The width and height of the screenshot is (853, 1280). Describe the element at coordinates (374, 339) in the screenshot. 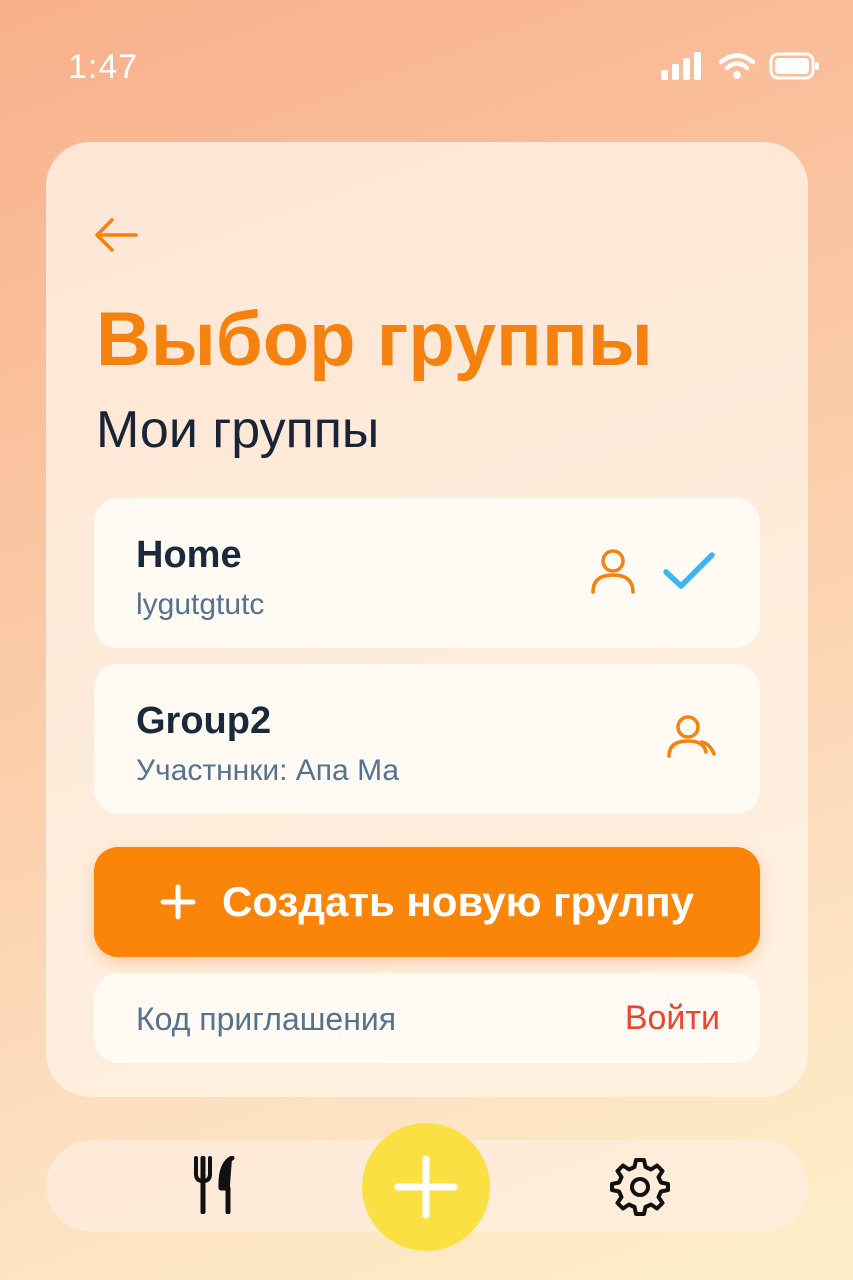

I see `page-title: Выбор группы` at that location.